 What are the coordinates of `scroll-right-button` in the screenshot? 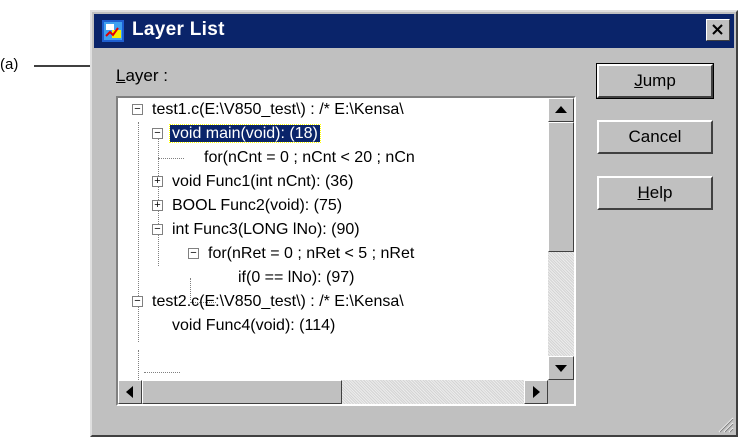 It's located at (536, 392).